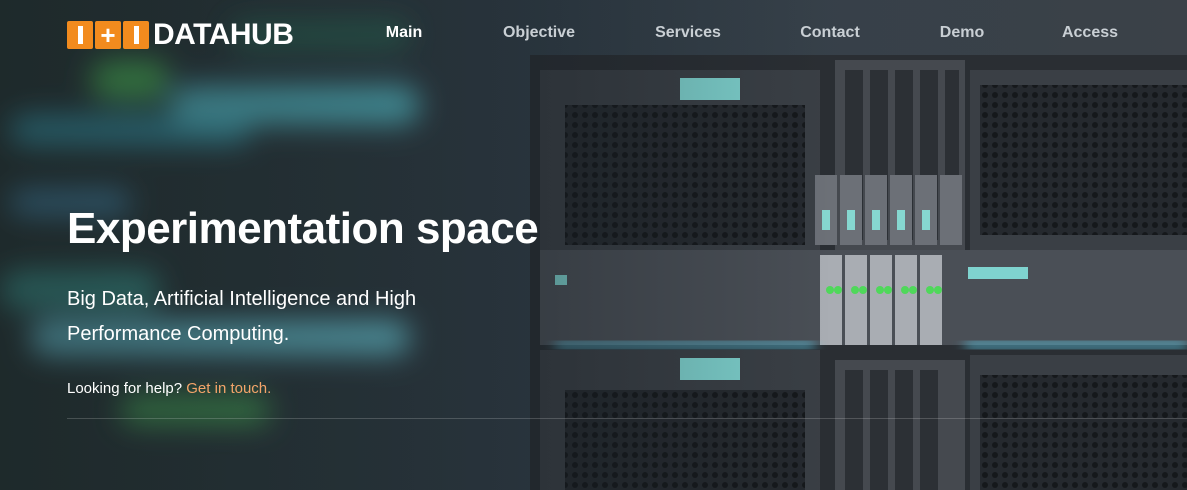 The image size is (1187, 490). What do you see at coordinates (627, 418) in the screenshot?
I see `hero-divider` at bounding box center [627, 418].